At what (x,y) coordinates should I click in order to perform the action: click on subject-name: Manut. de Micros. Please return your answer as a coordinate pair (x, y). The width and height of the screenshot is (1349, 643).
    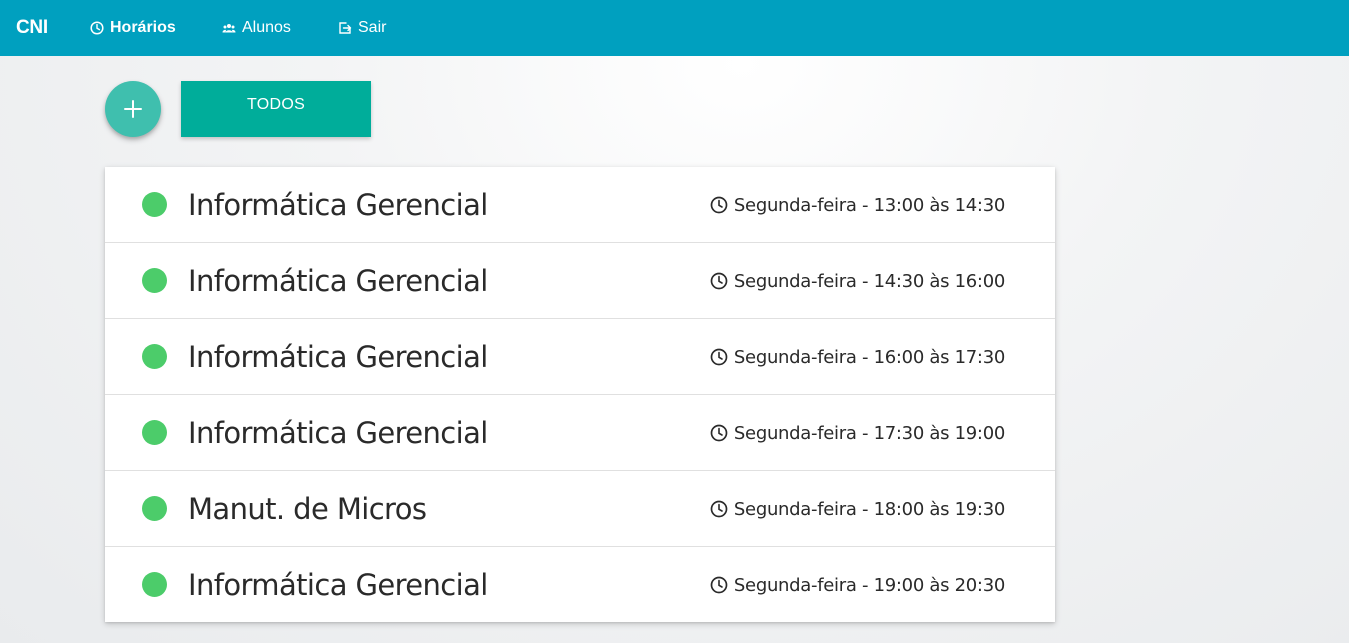
    Looking at the image, I should click on (307, 509).